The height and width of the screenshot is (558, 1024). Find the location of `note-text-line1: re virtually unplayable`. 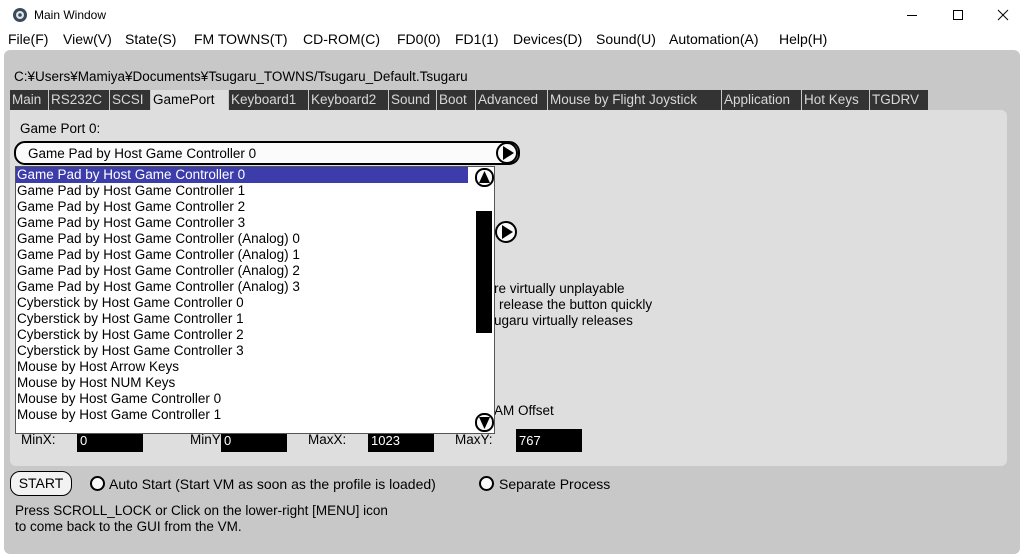

note-text-line1: re virtually unplayable is located at coordinates (559, 288).